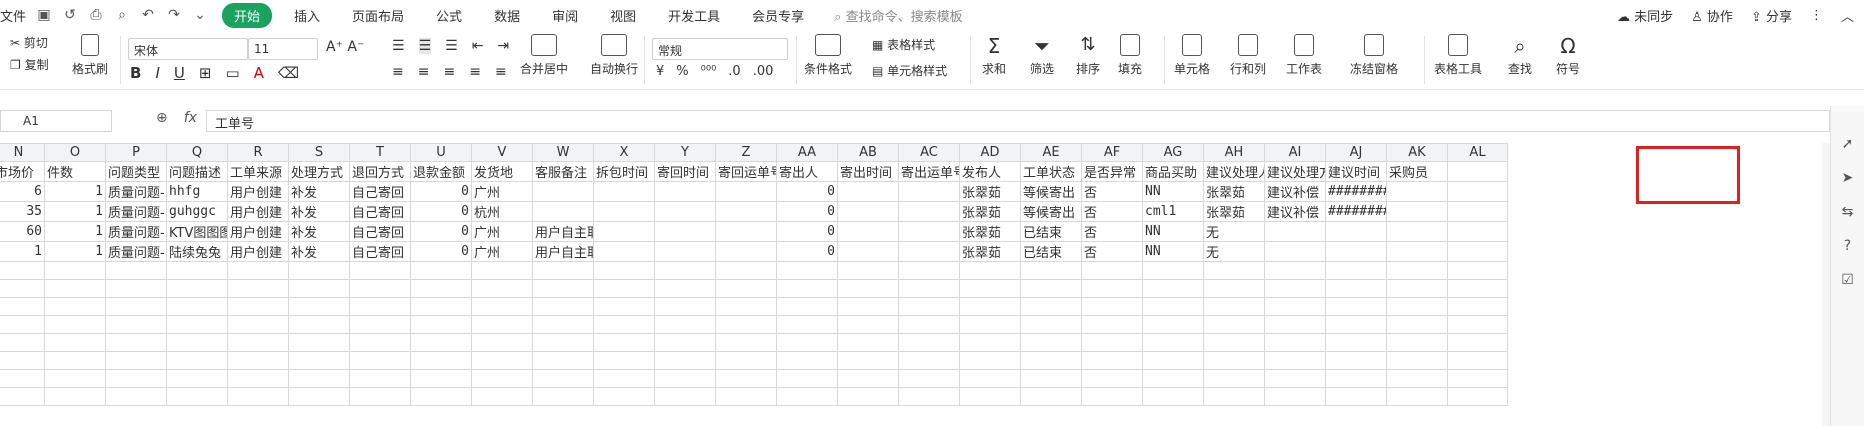  What do you see at coordinates (22, 211) in the screenshot?
I see `cell: 35` at bounding box center [22, 211].